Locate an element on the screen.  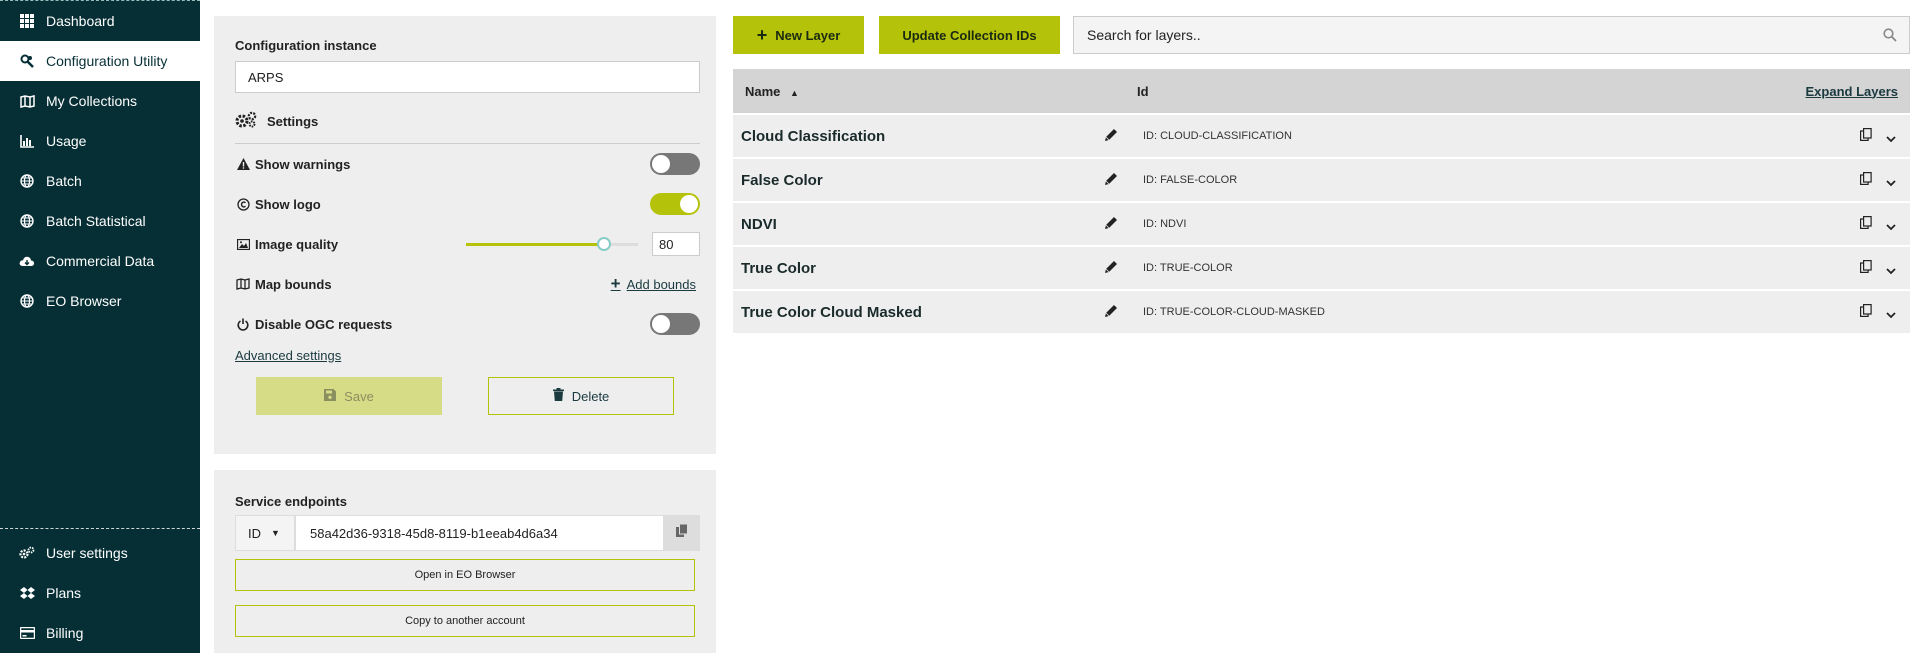
copyright-icon is located at coordinates (243, 204).